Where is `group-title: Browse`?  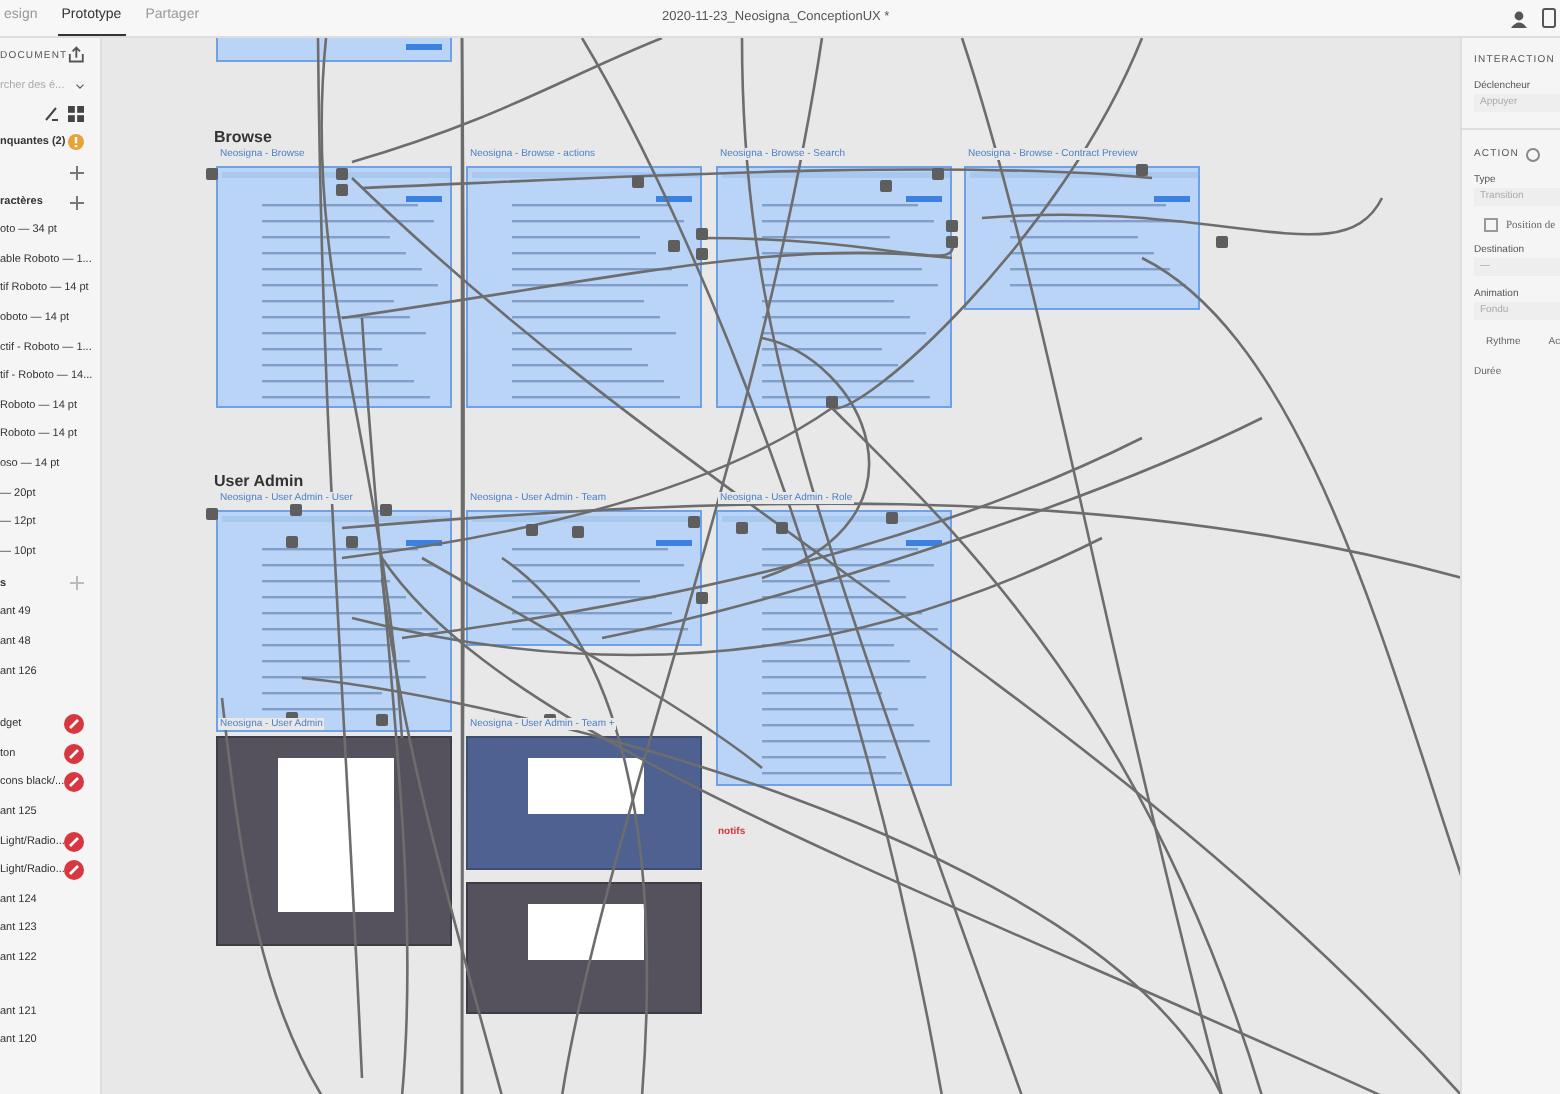
group-title: Browse is located at coordinates (243, 137).